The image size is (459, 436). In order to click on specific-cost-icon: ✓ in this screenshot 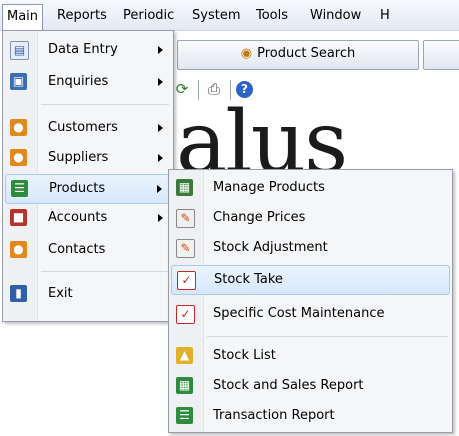, I will do `click(185, 314)`.